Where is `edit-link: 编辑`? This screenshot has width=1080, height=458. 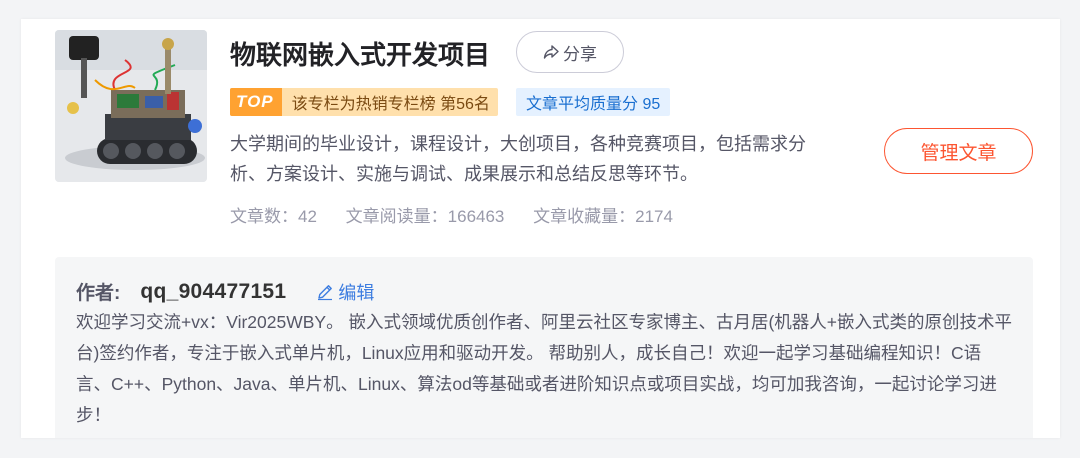
edit-link: 编辑 is located at coordinates (345, 292).